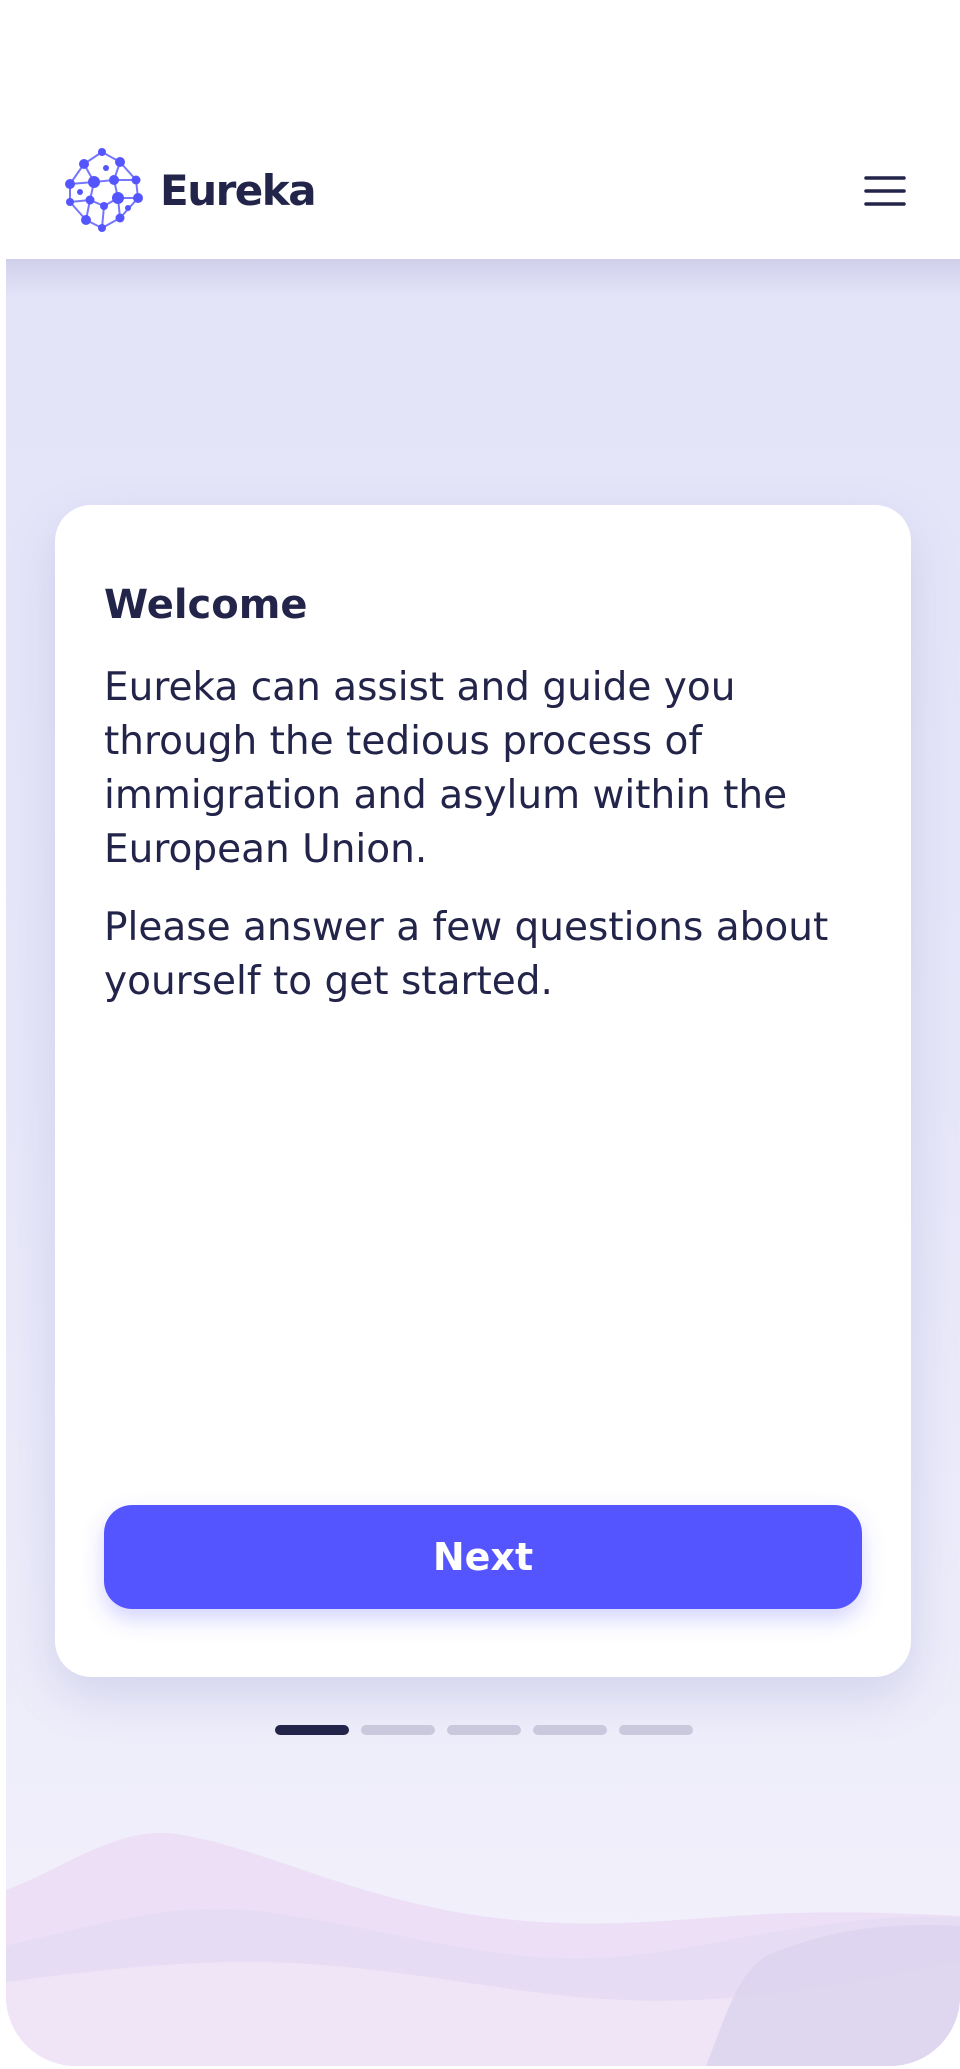 The height and width of the screenshot is (2069, 960). I want to click on header-shadow, so click(483, 279).